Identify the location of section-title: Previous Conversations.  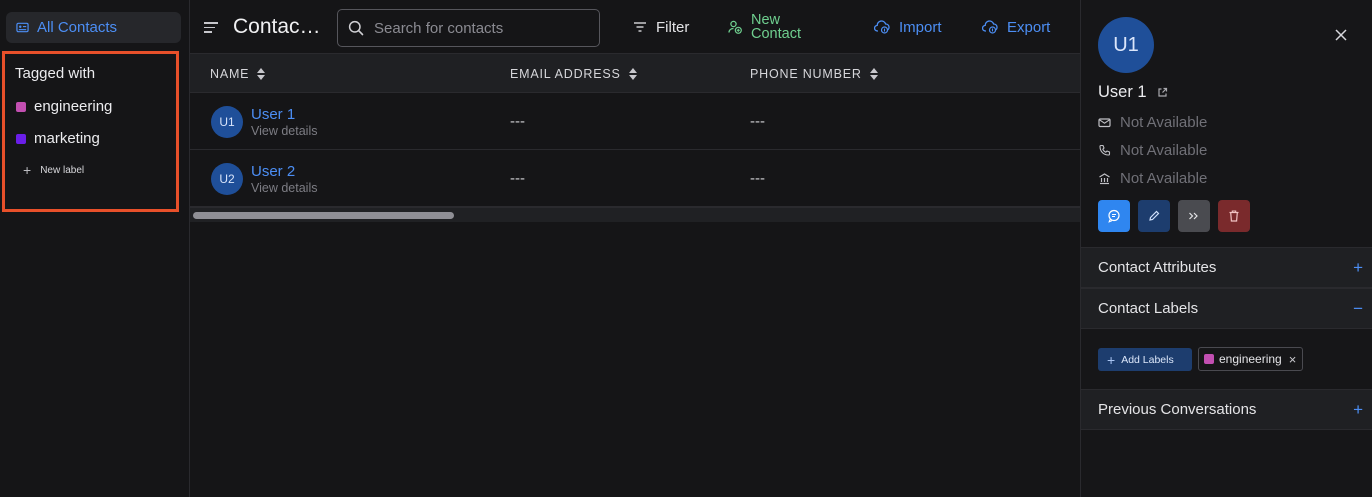
(1177, 409).